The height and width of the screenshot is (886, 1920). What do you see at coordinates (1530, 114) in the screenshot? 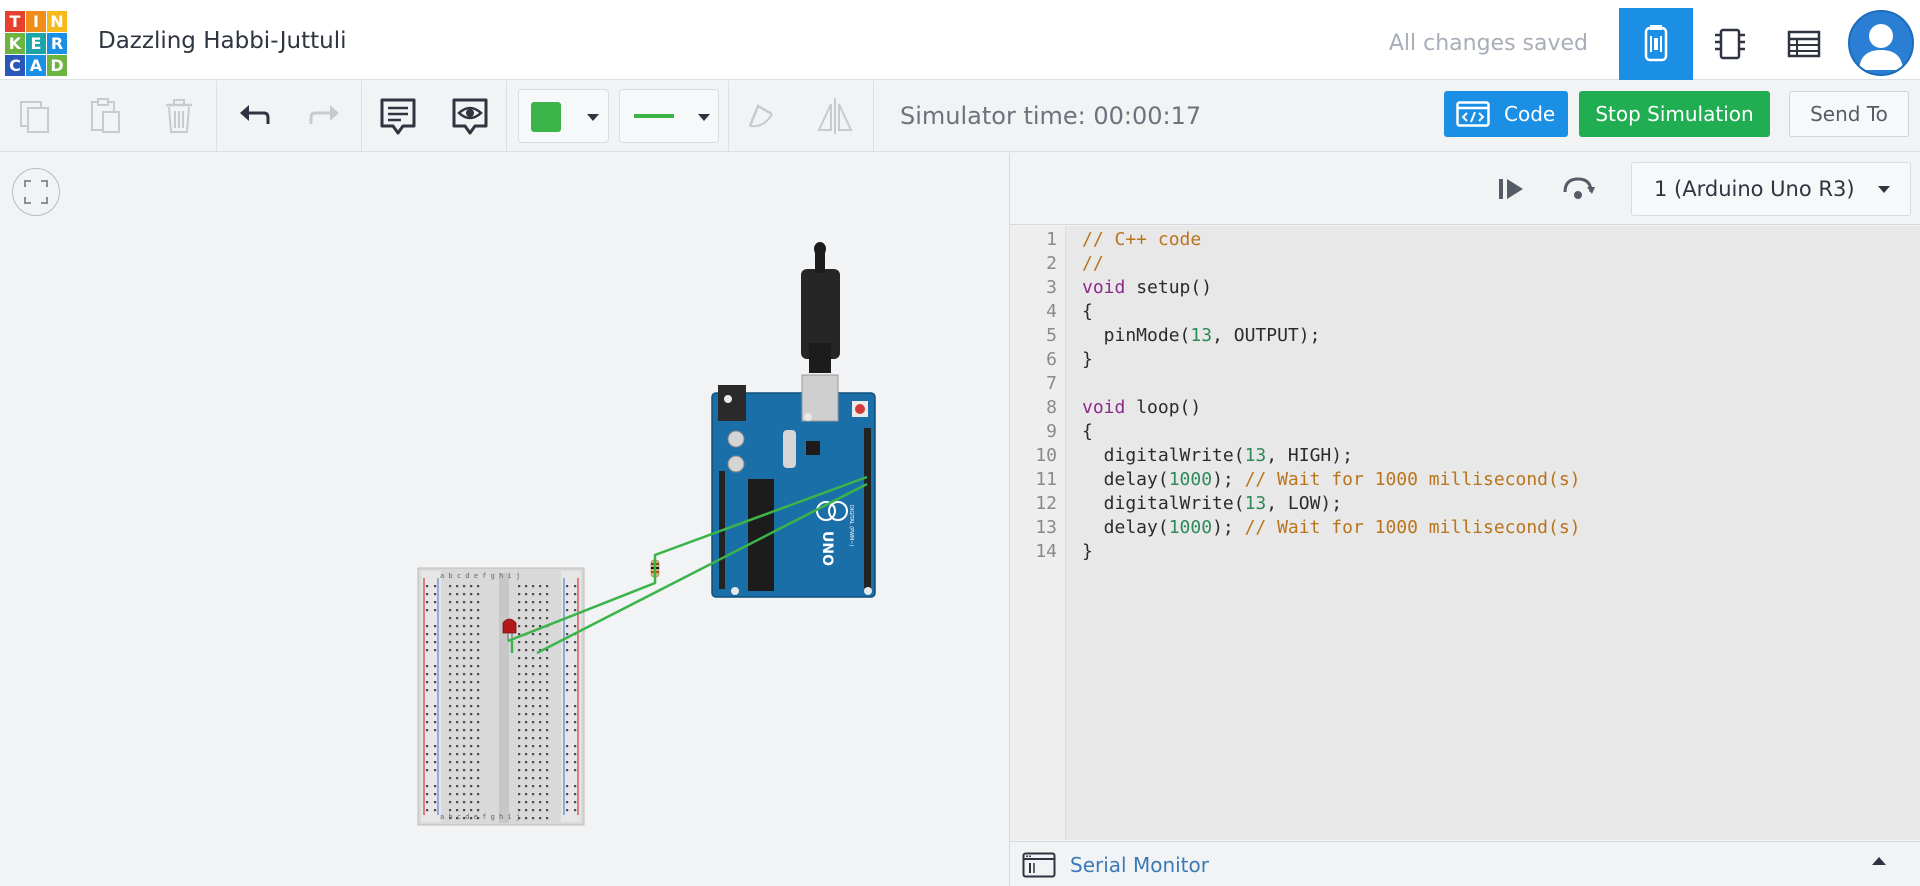
I see `code-button-label: Code` at bounding box center [1530, 114].